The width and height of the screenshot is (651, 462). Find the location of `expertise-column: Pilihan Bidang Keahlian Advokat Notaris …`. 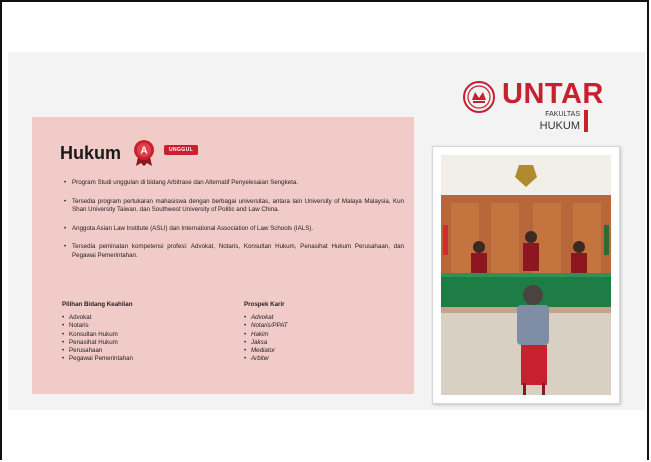

expertise-column: Pilihan Bidang Keahlian Advokat Notaris … is located at coordinates (142, 332).